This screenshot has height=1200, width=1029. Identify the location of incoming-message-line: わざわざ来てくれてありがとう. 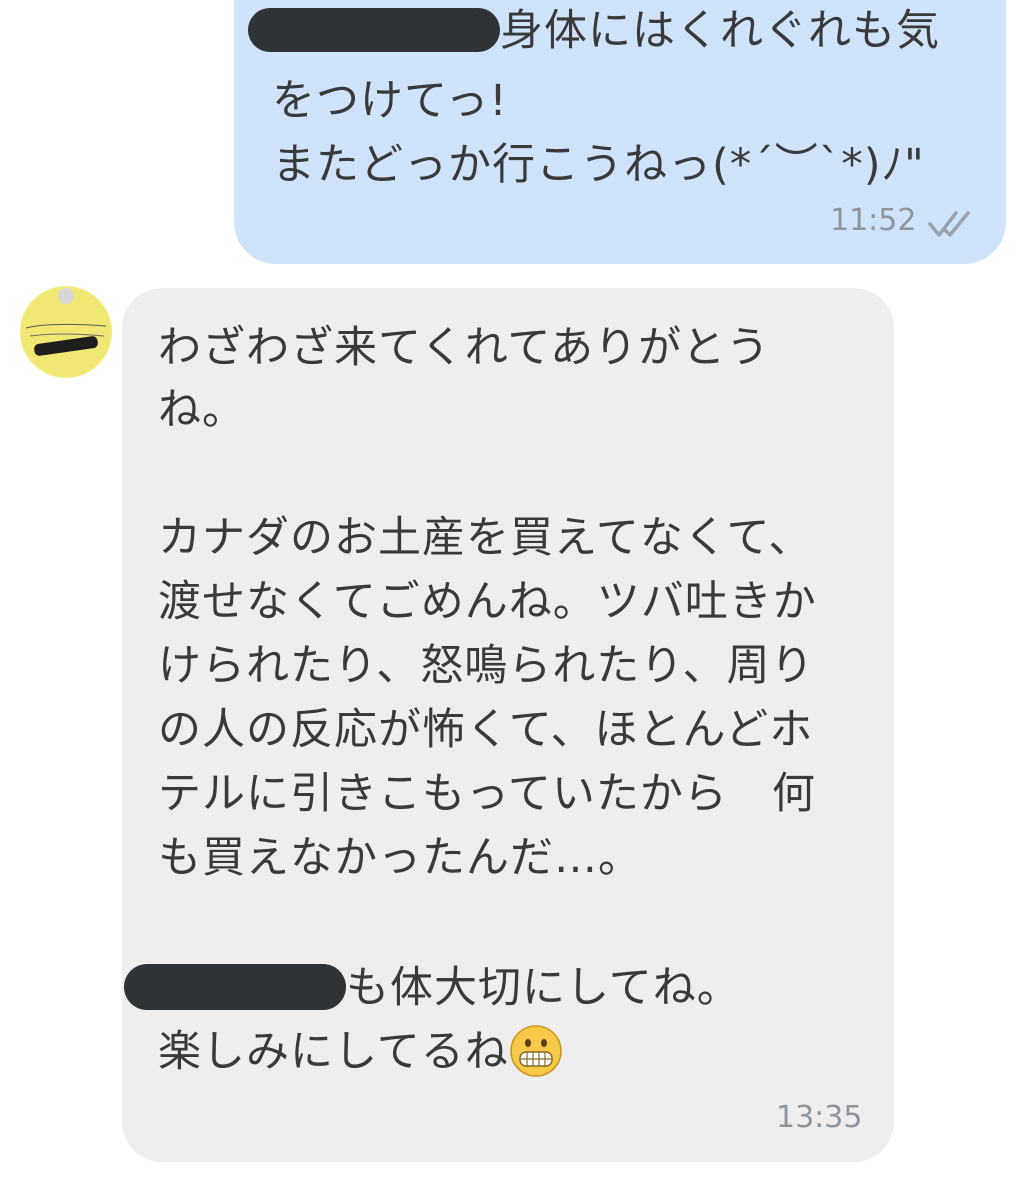
(464, 348).